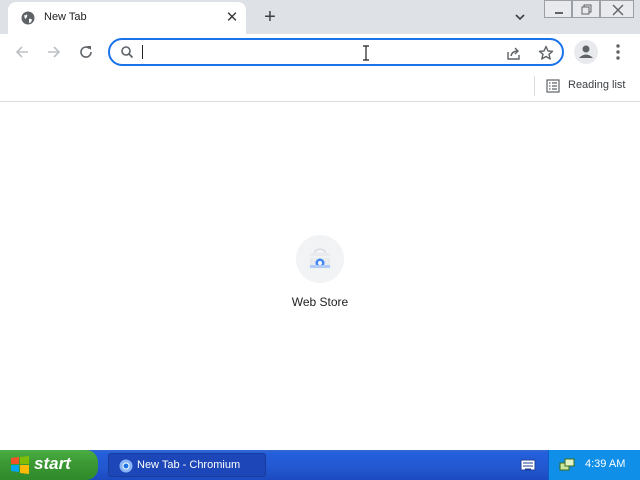 This screenshot has width=640, height=480. What do you see at coordinates (320, 17) in the screenshot?
I see `tab-strip: New Tab ✕ +` at bounding box center [320, 17].